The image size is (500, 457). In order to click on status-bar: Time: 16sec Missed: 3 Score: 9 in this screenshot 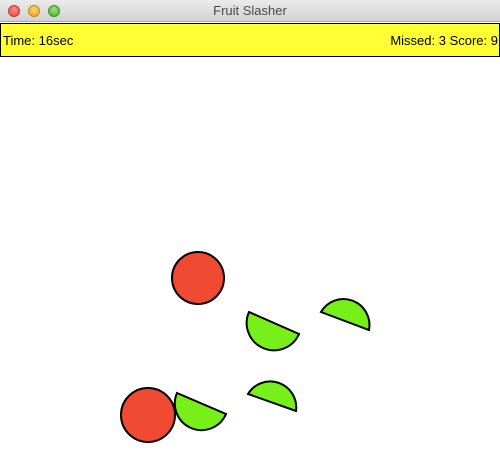, I will do `click(250, 40)`.